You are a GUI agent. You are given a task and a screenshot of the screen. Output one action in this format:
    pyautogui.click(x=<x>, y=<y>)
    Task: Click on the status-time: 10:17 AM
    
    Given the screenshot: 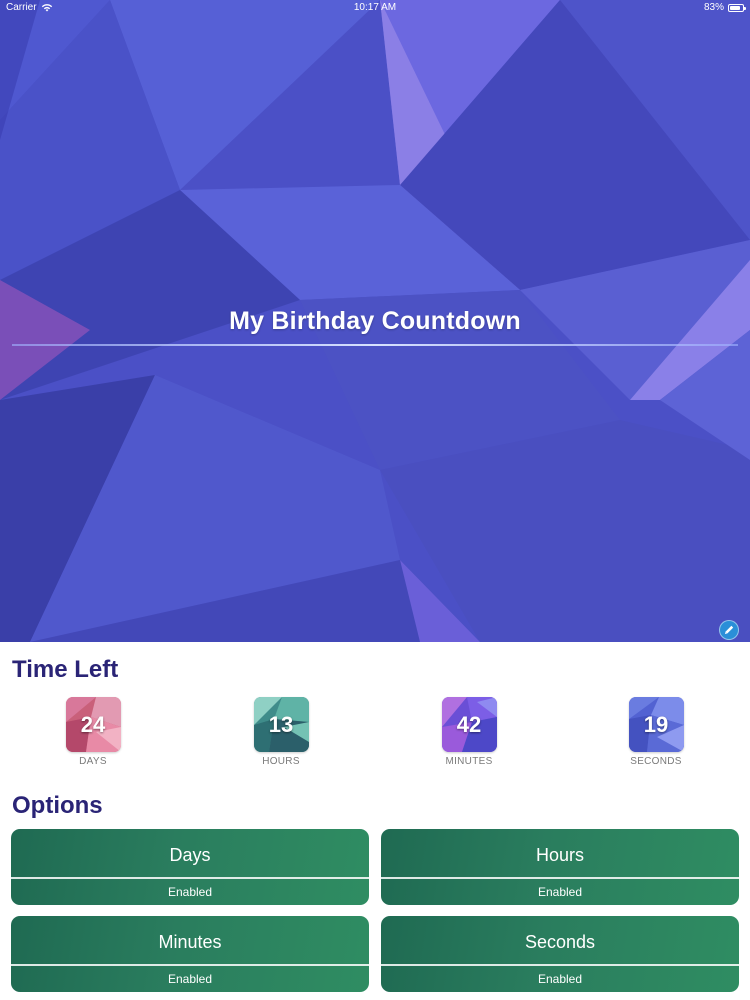 What is the action you would take?
    pyautogui.click(x=375, y=7)
    